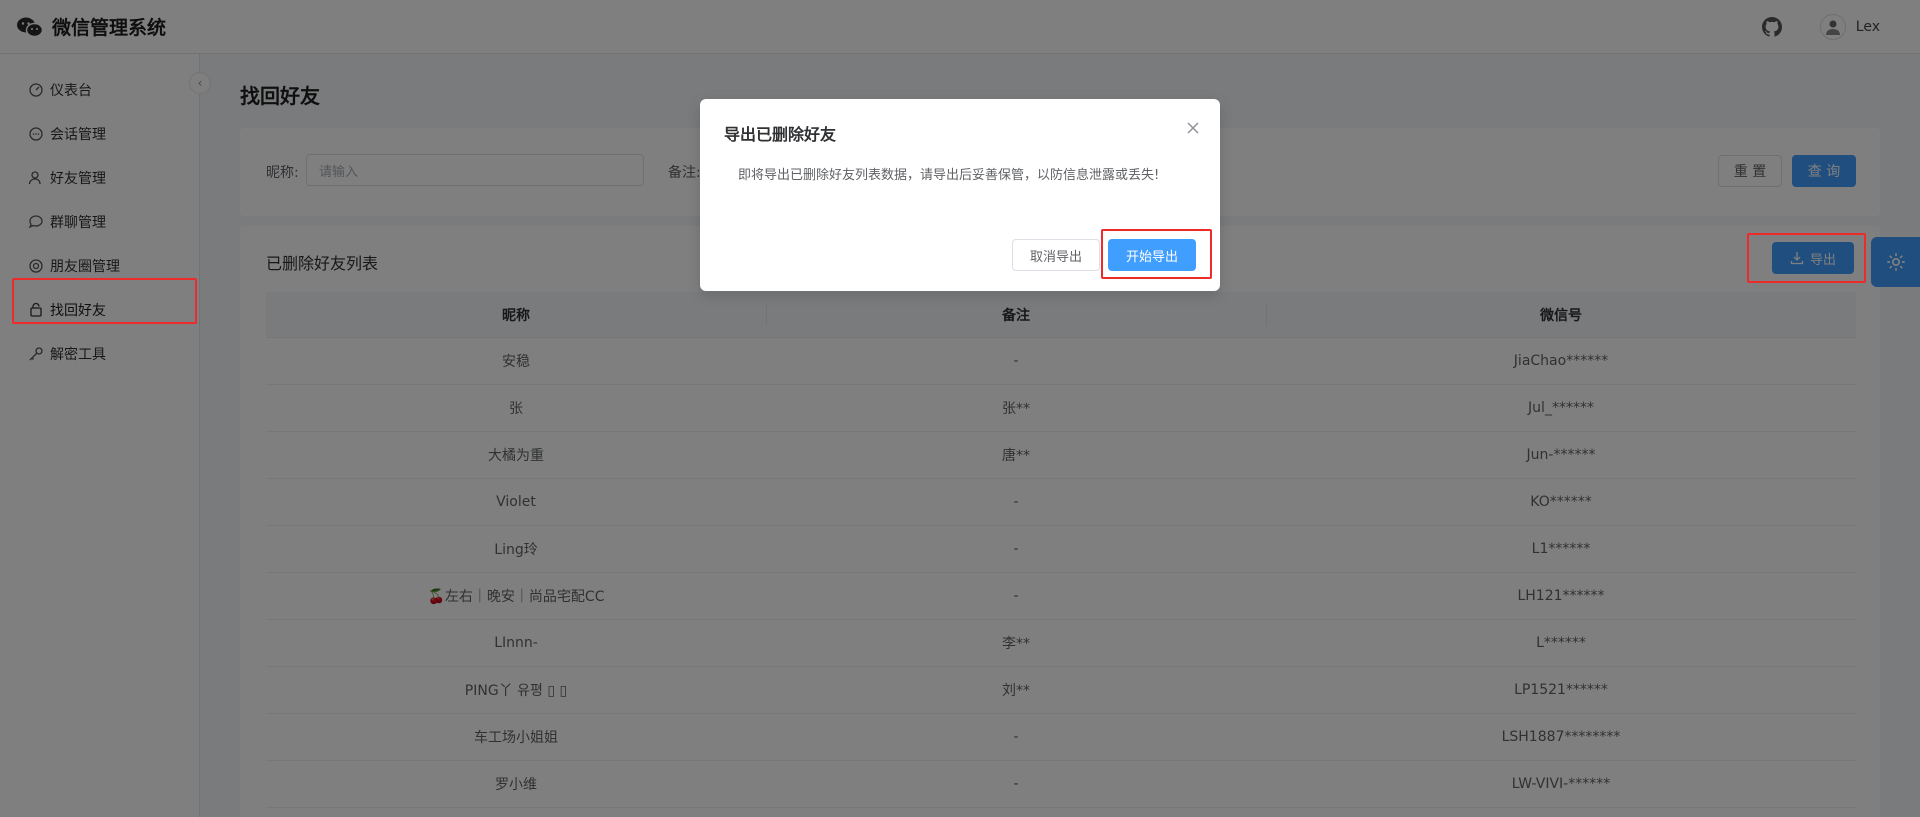 This screenshot has height=817, width=1920. I want to click on close-icon, so click(1193, 128).